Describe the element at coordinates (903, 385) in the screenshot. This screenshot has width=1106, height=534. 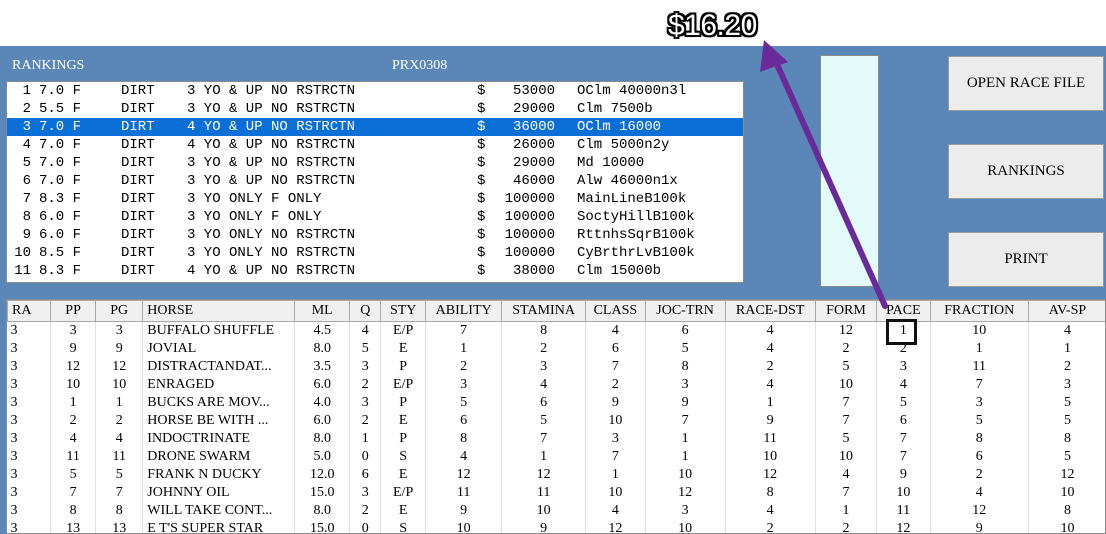
I see `cell-pace: 4` at that location.